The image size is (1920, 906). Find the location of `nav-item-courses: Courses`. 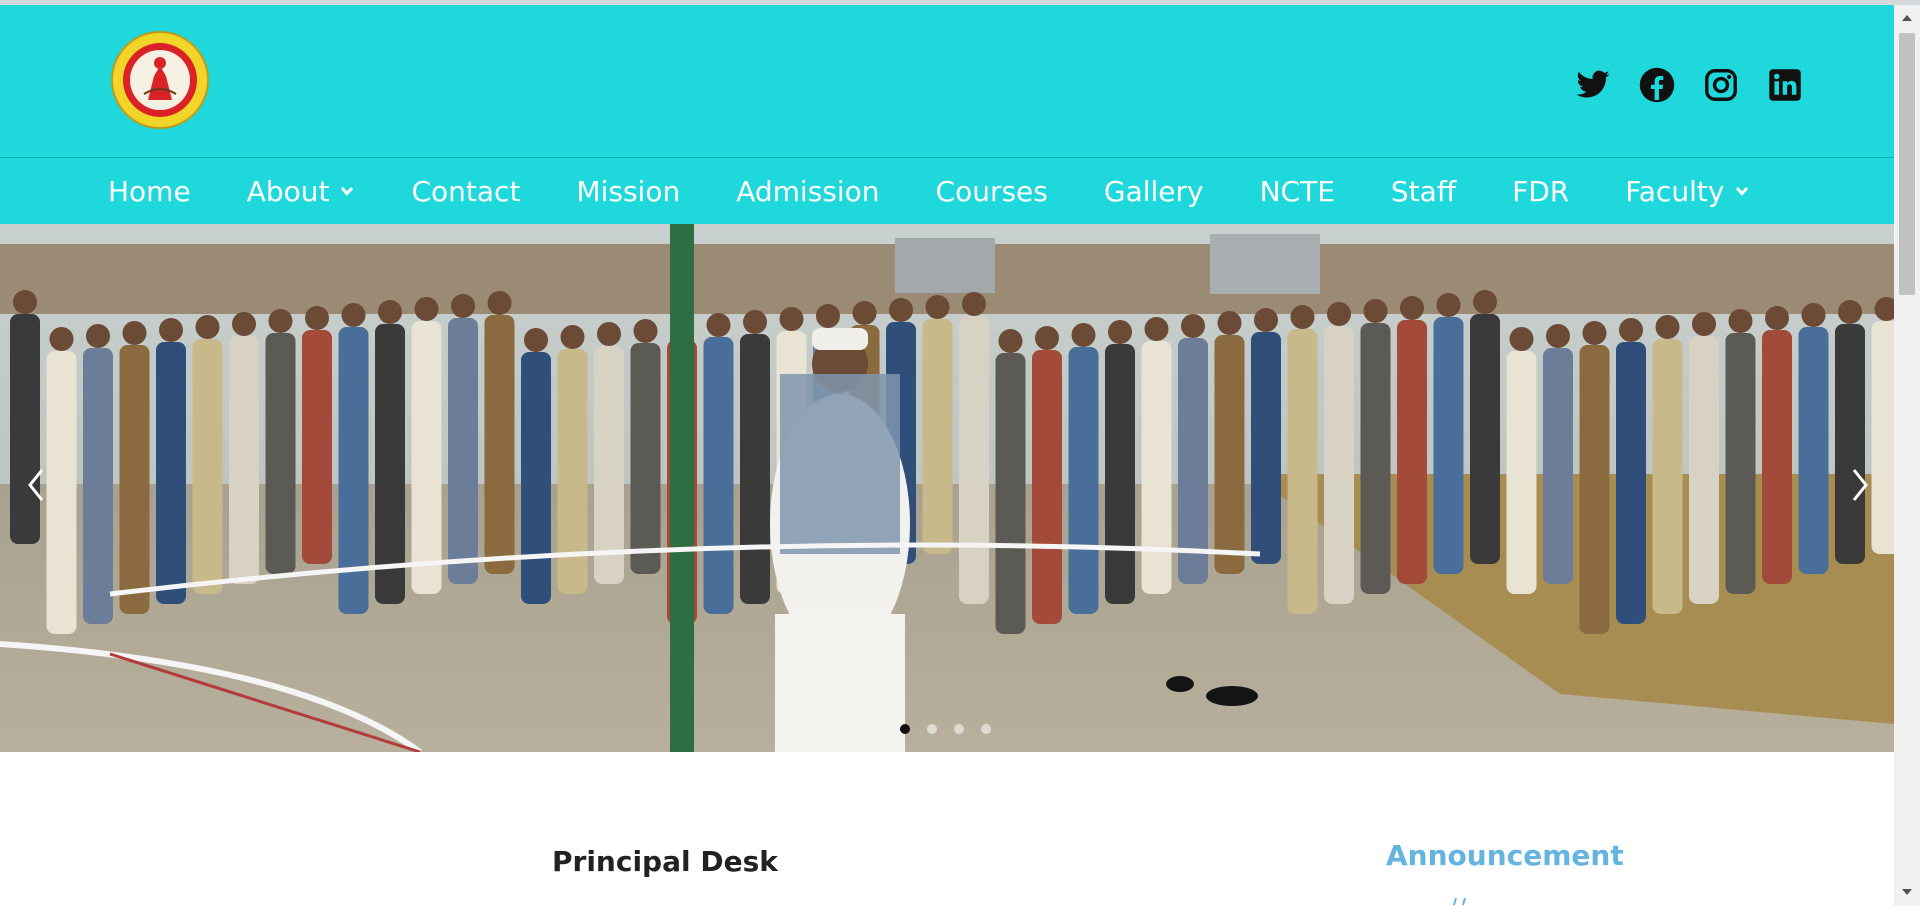

nav-item-courses: Courses is located at coordinates (992, 191).